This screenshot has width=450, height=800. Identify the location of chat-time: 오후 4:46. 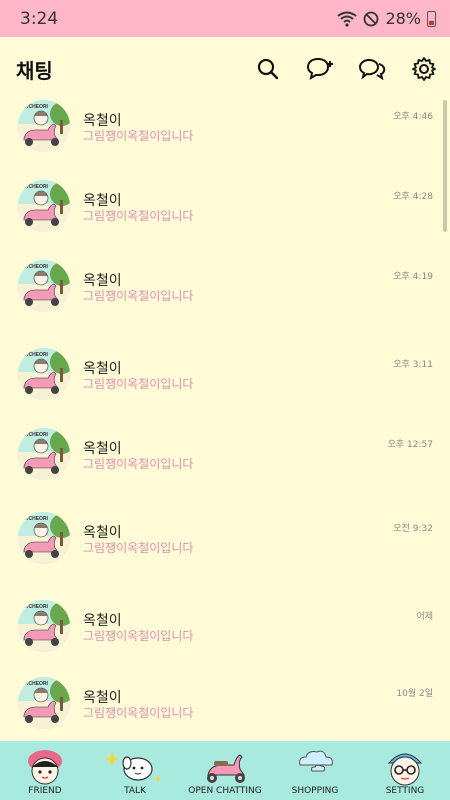
(413, 117).